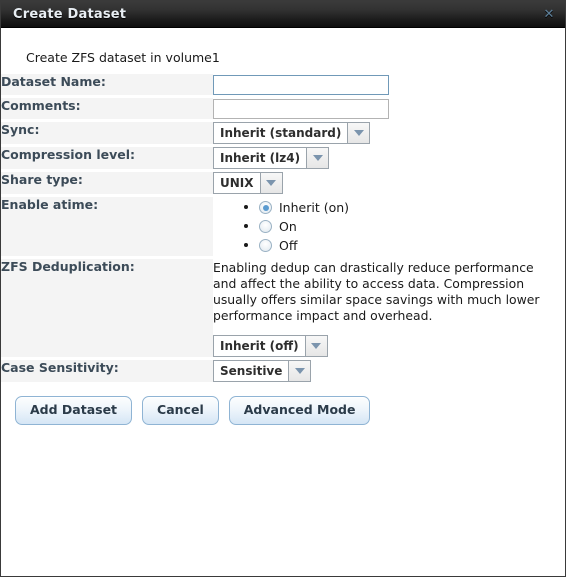 The height and width of the screenshot is (583, 572). I want to click on advanced-mode-button: Advanced Mode, so click(299, 410).